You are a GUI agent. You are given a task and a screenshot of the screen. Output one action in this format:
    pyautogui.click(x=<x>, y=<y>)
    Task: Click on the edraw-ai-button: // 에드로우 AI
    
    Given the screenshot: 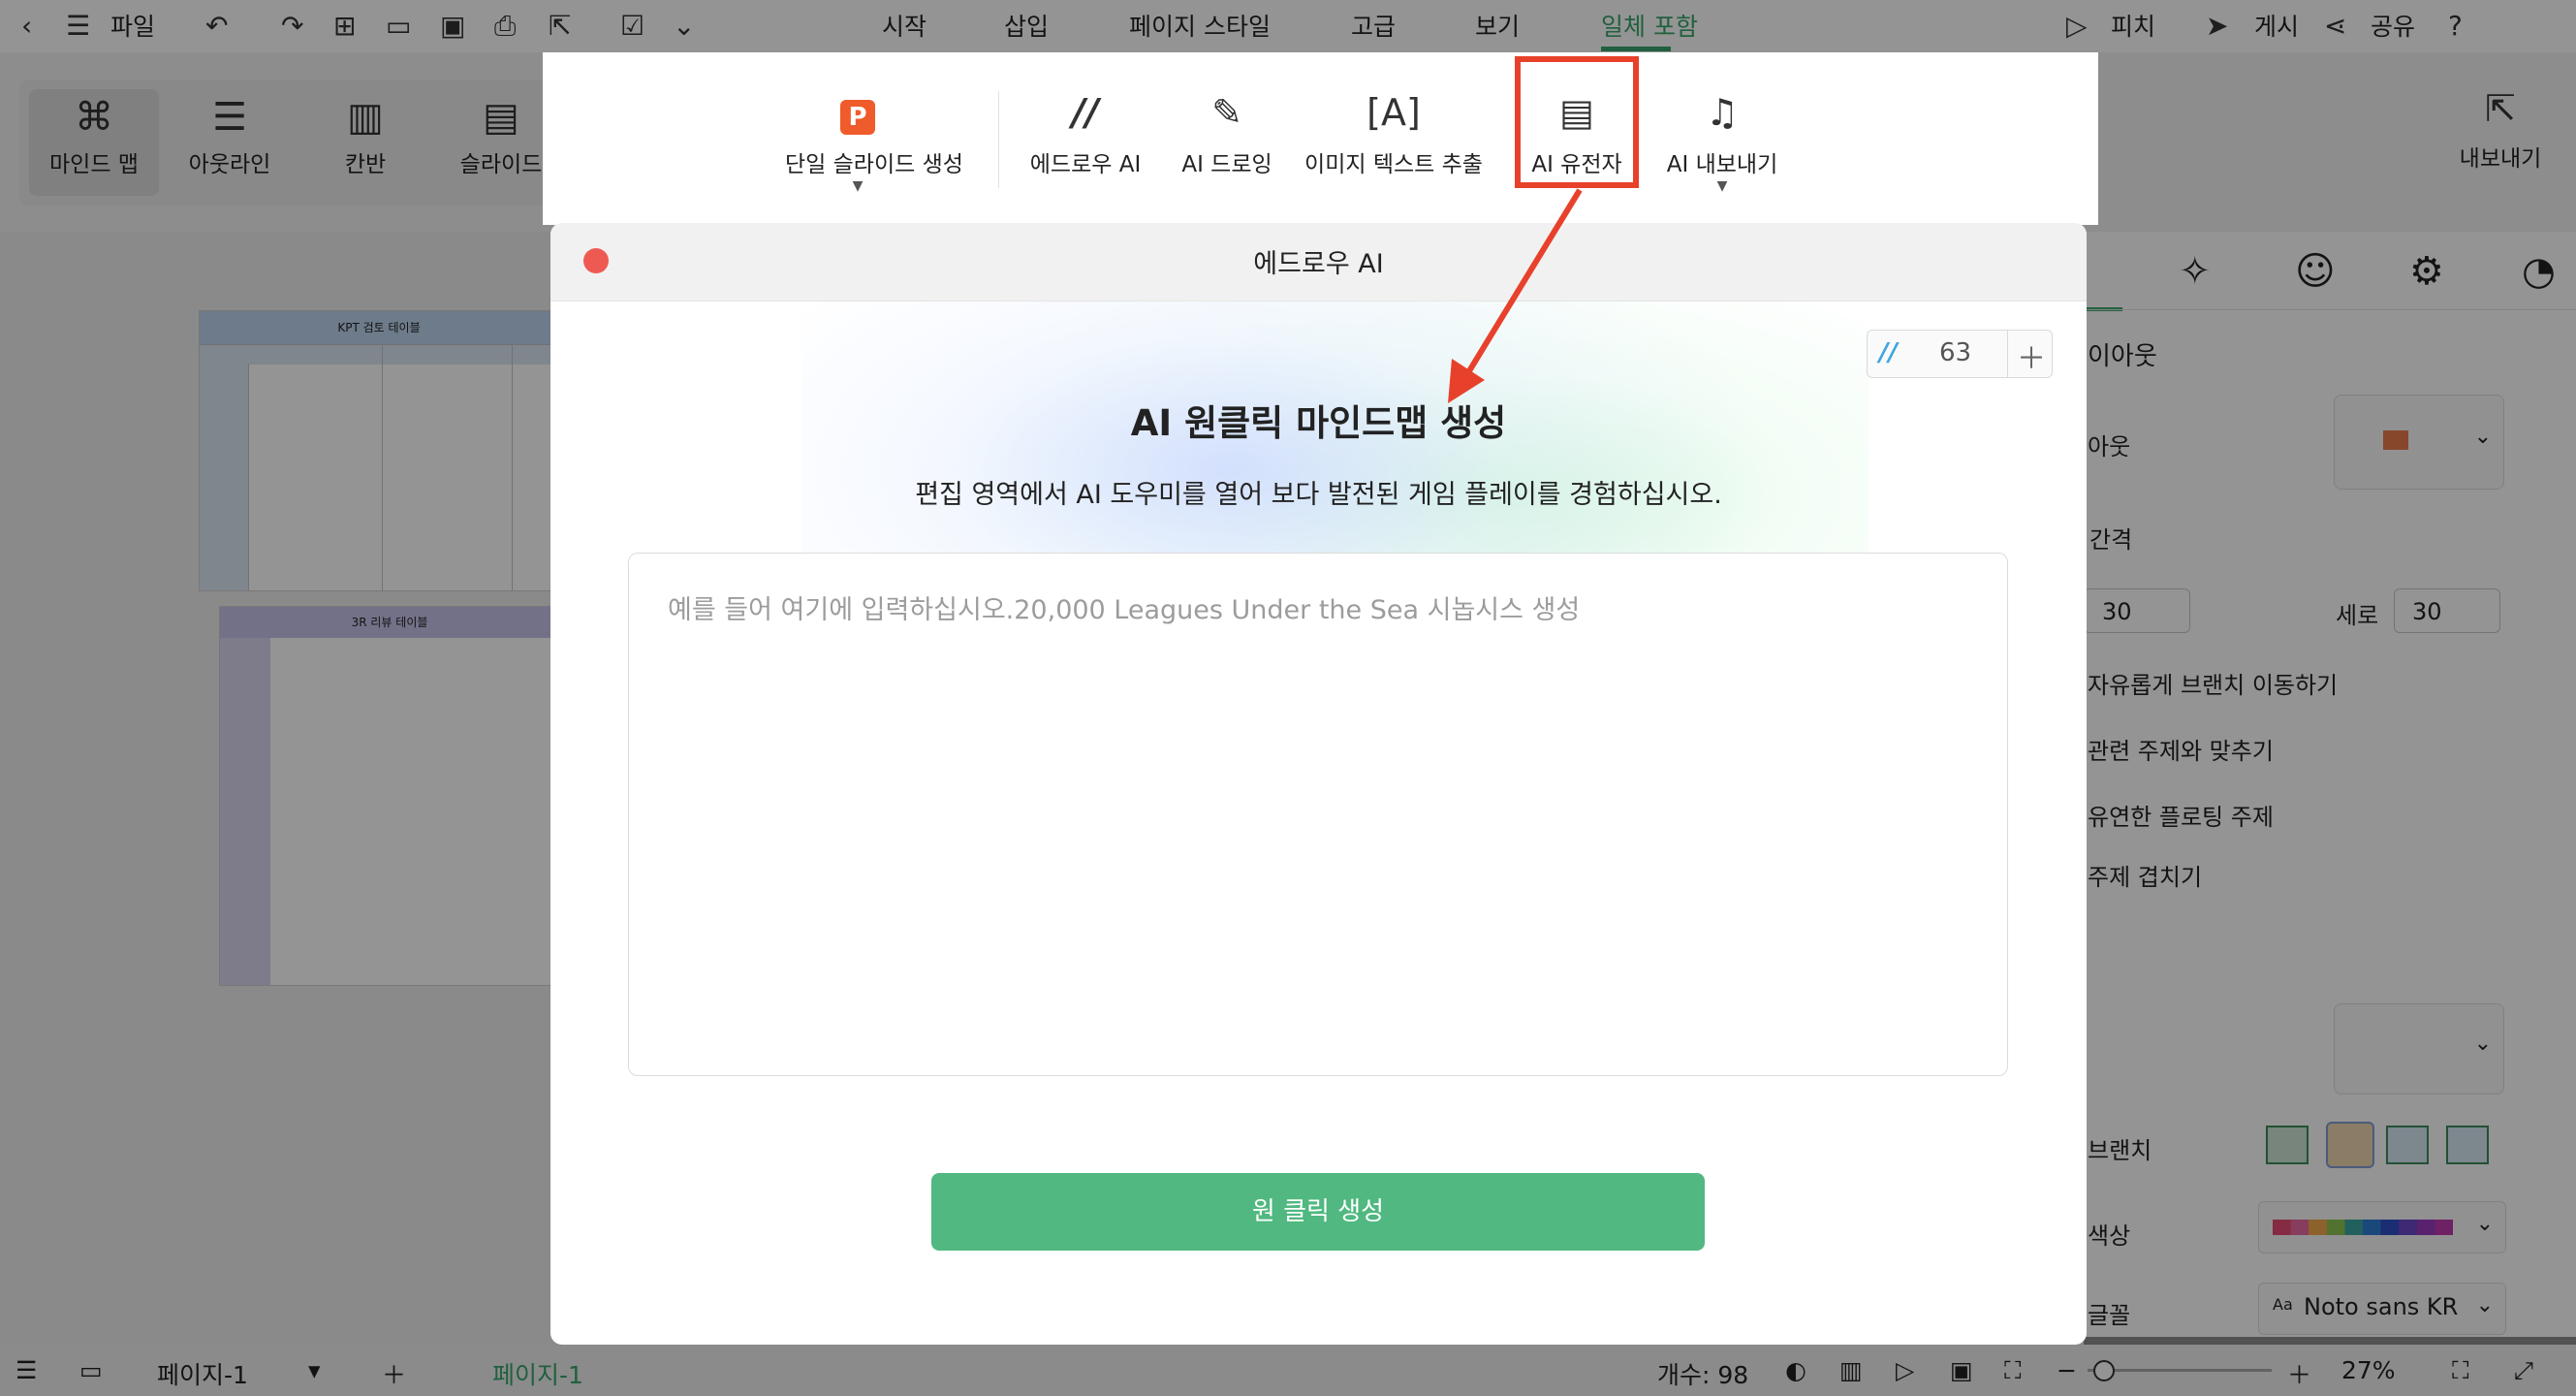 What is the action you would take?
    pyautogui.click(x=1085, y=134)
    